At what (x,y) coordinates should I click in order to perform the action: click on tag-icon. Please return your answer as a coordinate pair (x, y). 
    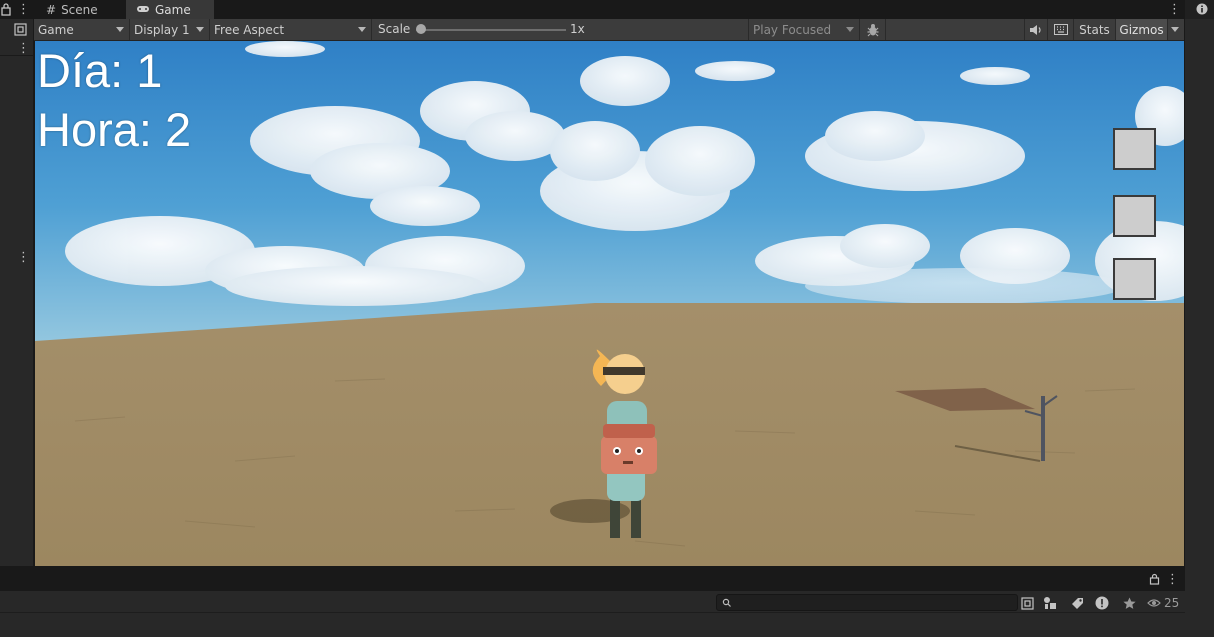
    Looking at the image, I should click on (1077, 603).